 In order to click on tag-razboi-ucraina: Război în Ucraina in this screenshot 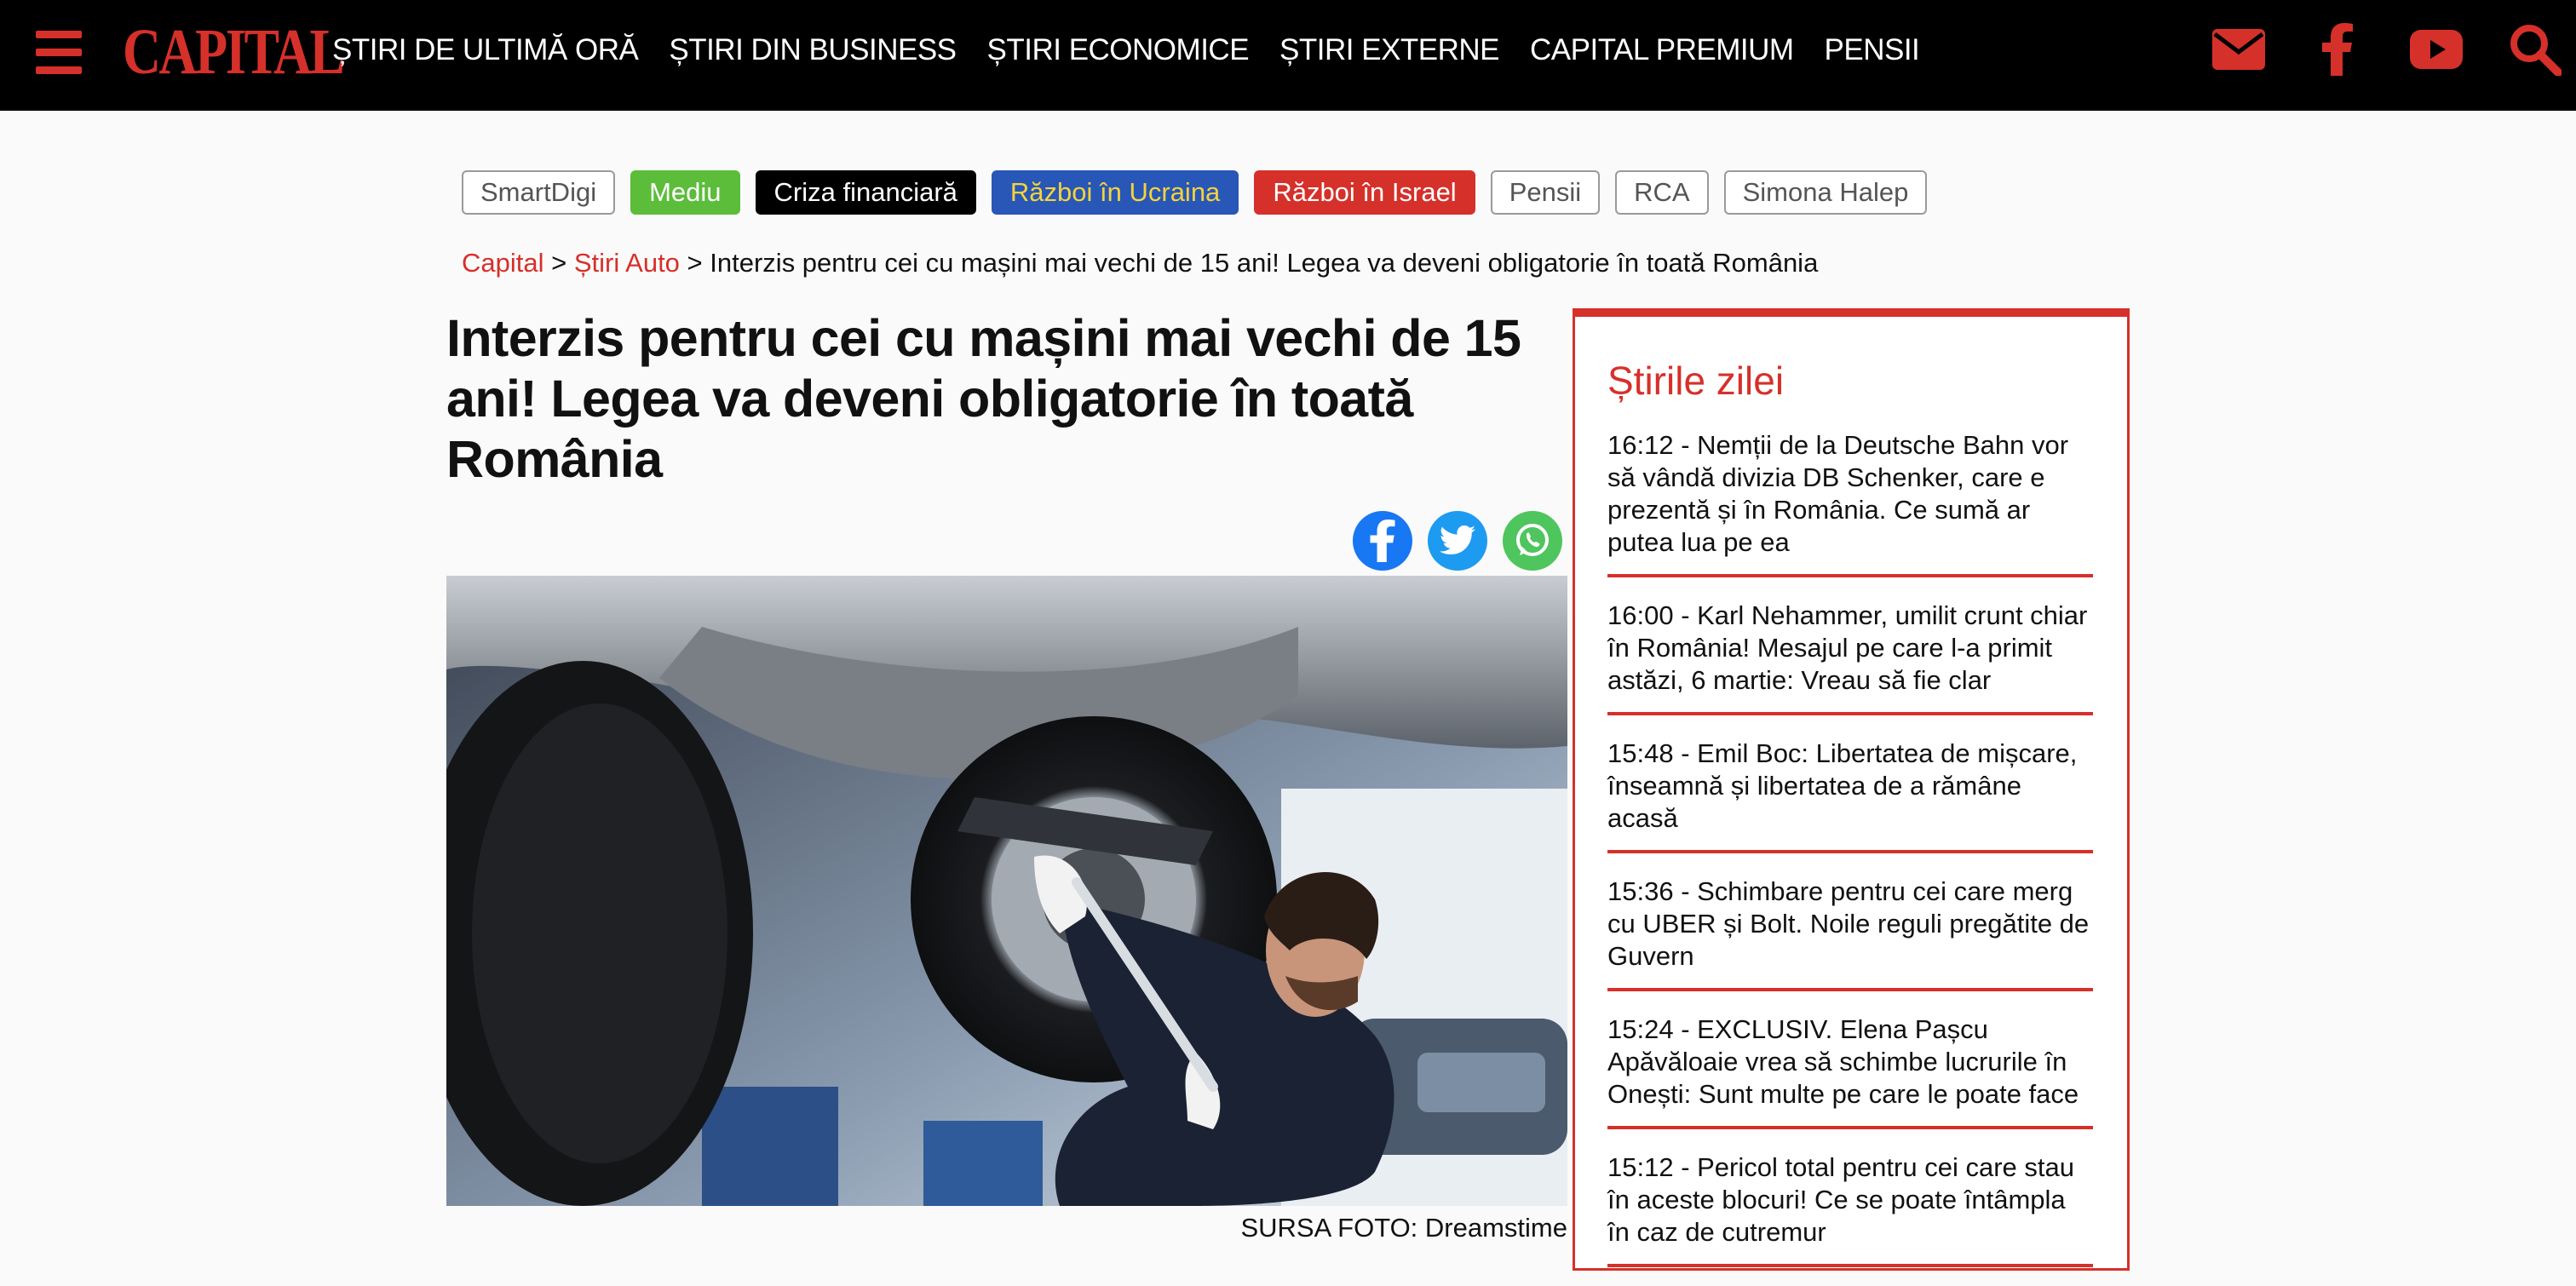, I will do `click(1115, 193)`.